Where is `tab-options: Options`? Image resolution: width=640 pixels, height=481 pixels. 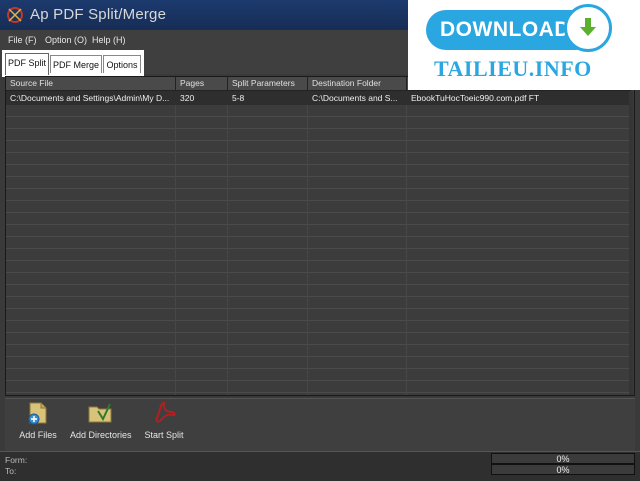 tab-options: Options is located at coordinates (122, 64).